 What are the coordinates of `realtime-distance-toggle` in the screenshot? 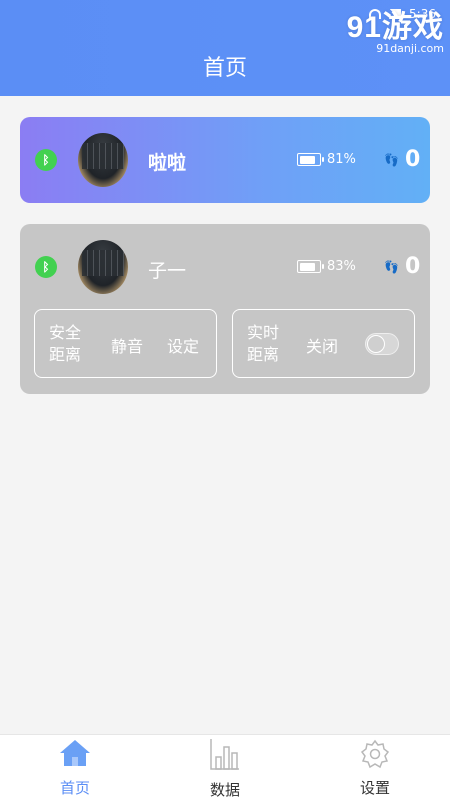 It's located at (382, 344).